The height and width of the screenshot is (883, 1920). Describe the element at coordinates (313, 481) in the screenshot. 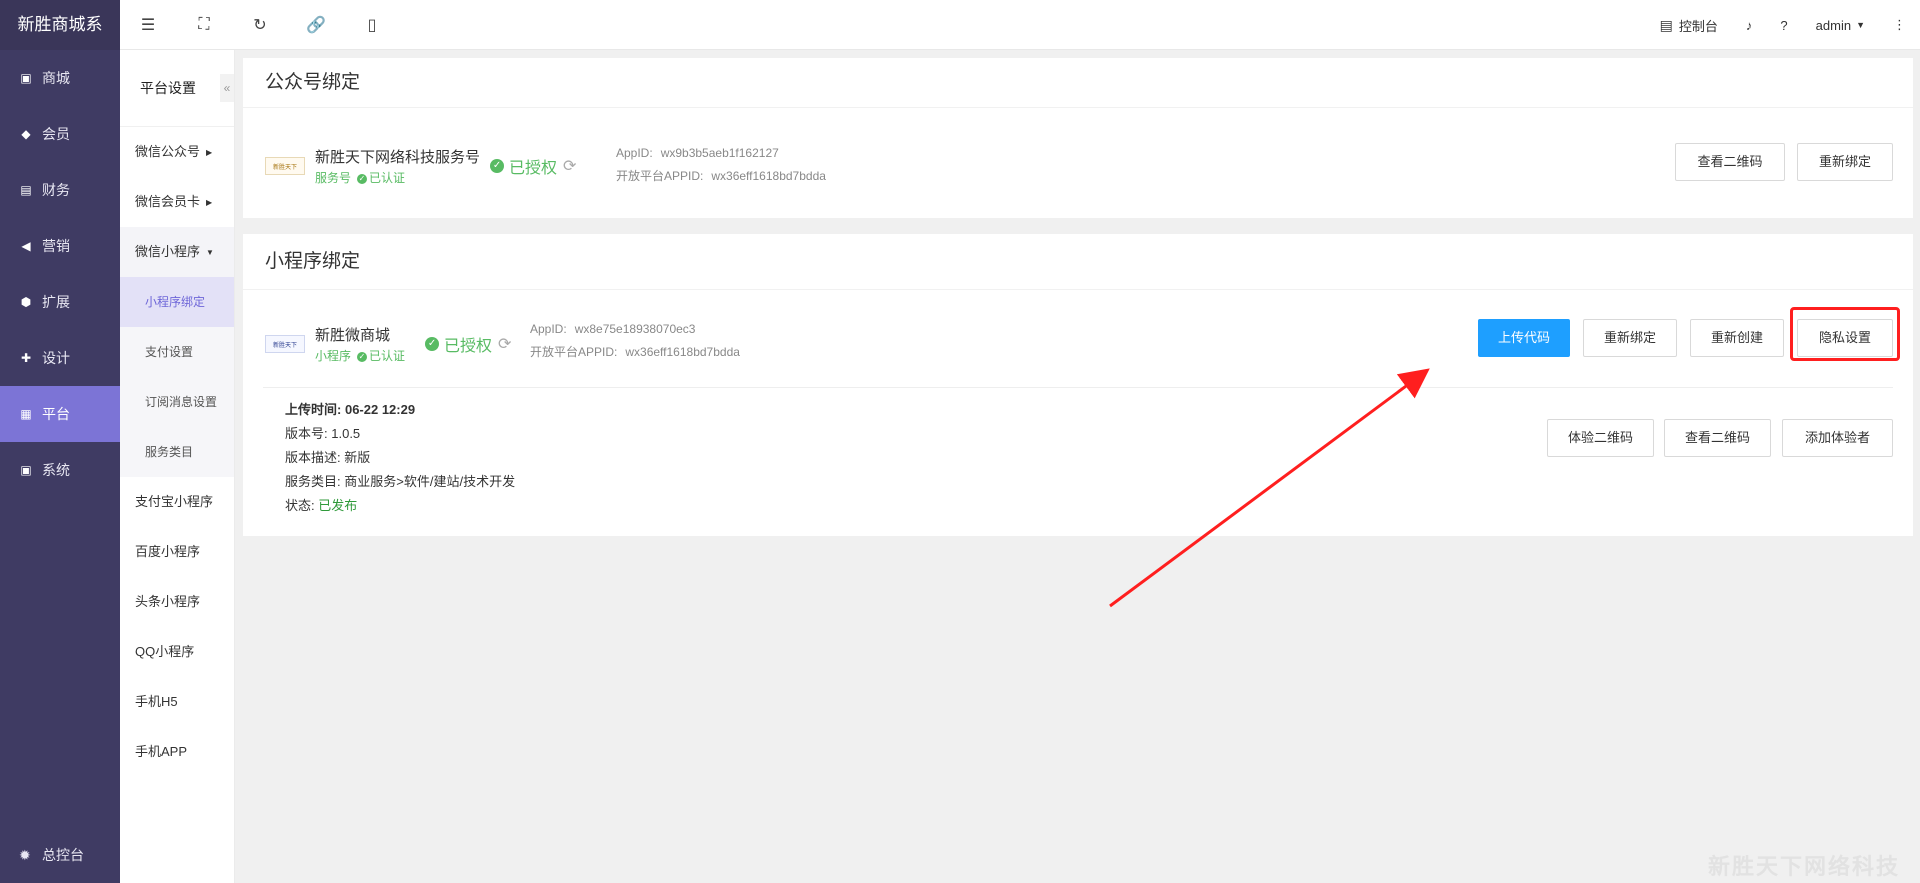

I see `category-label: 服务类目:` at that location.